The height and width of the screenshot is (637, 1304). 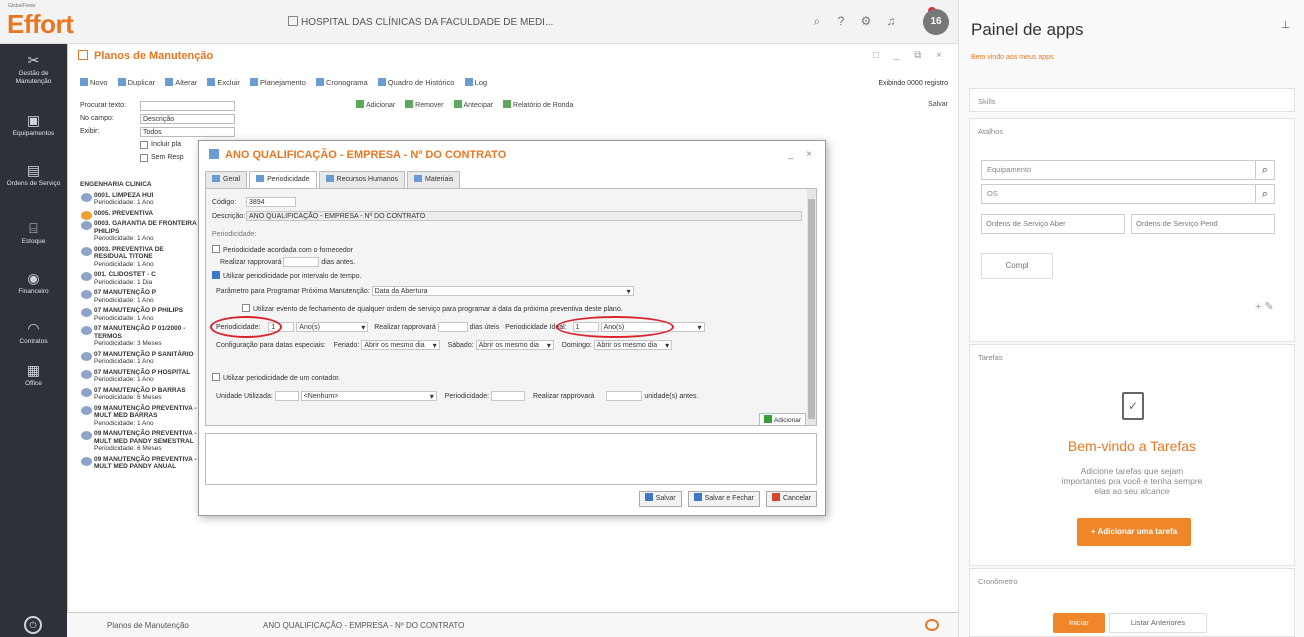 What do you see at coordinates (145, 56) in the screenshot?
I see `page-title: Planos de Manutenção` at bounding box center [145, 56].